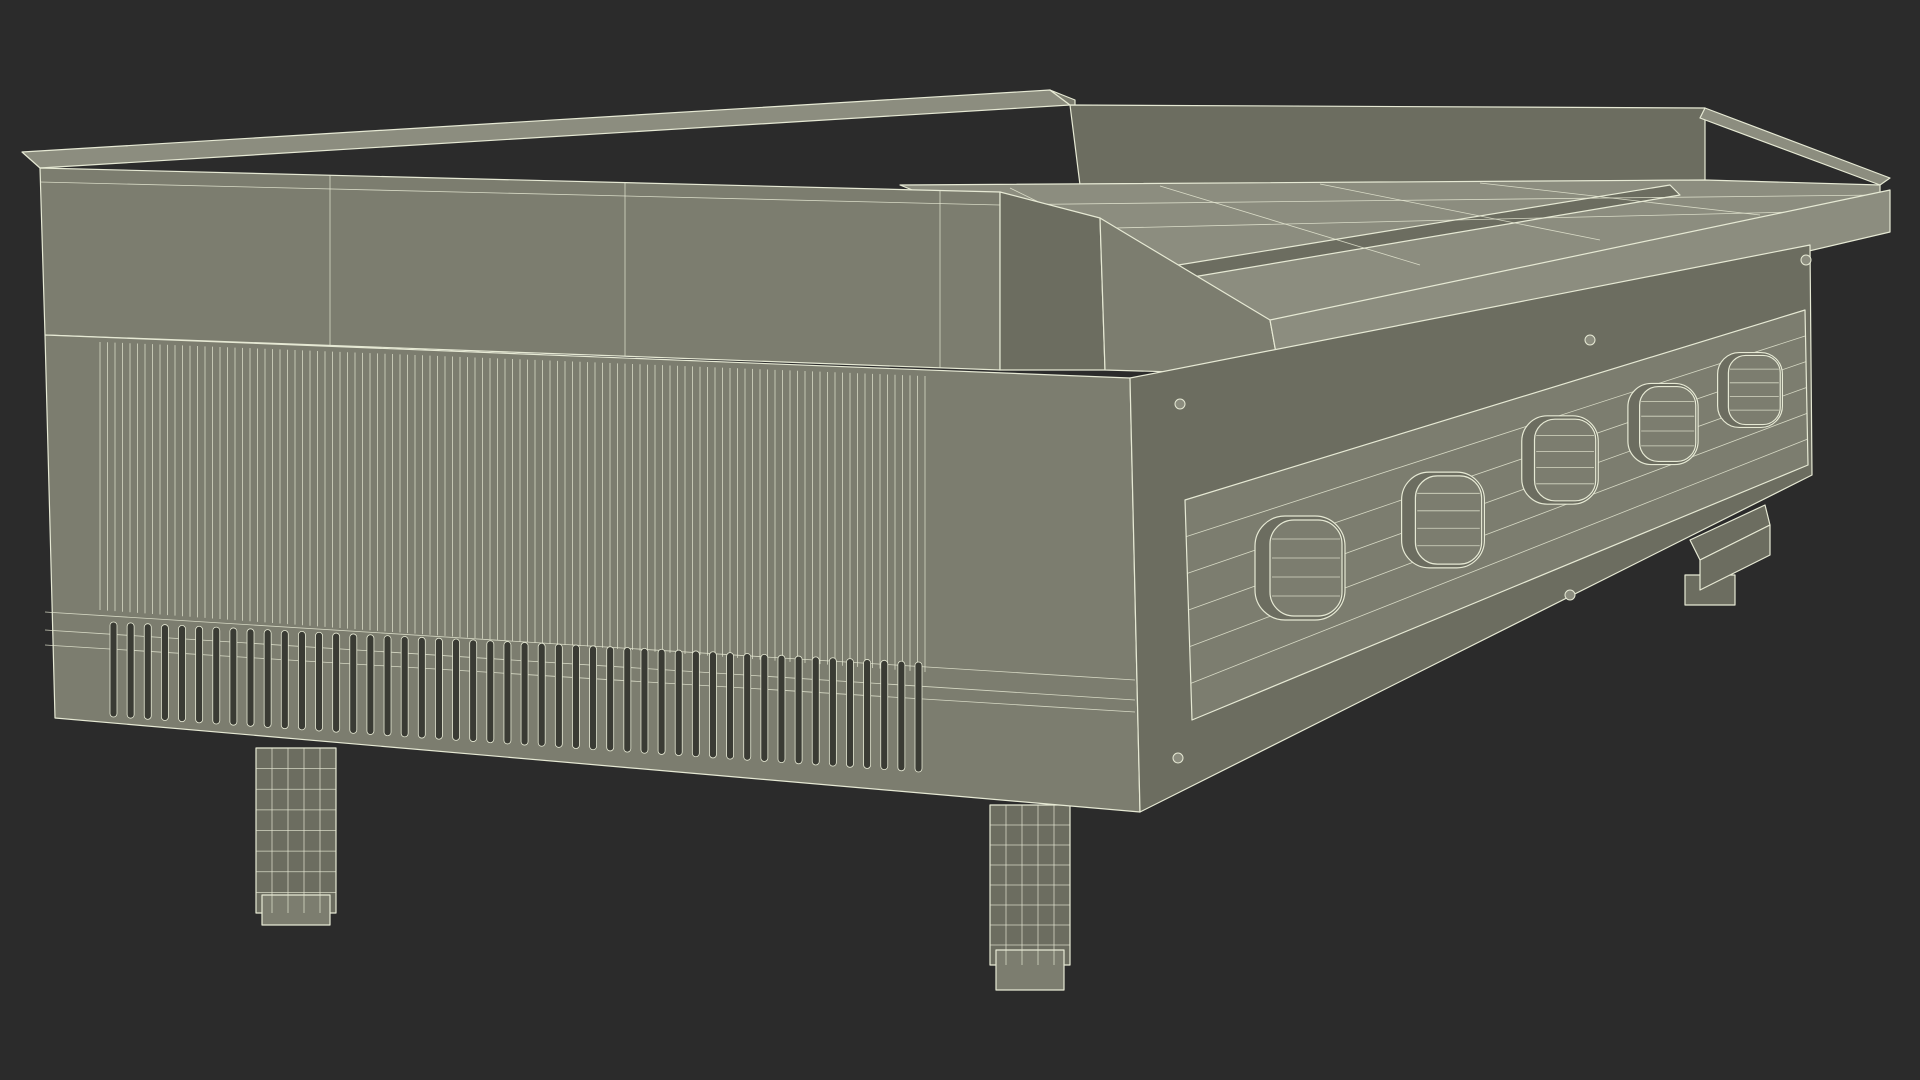 The width and height of the screenshot is (1920, 1080). What do you see at coordinates (572, 269) in the screenshot?
I see `upper-front-panel` at bounding box center [572, 269].